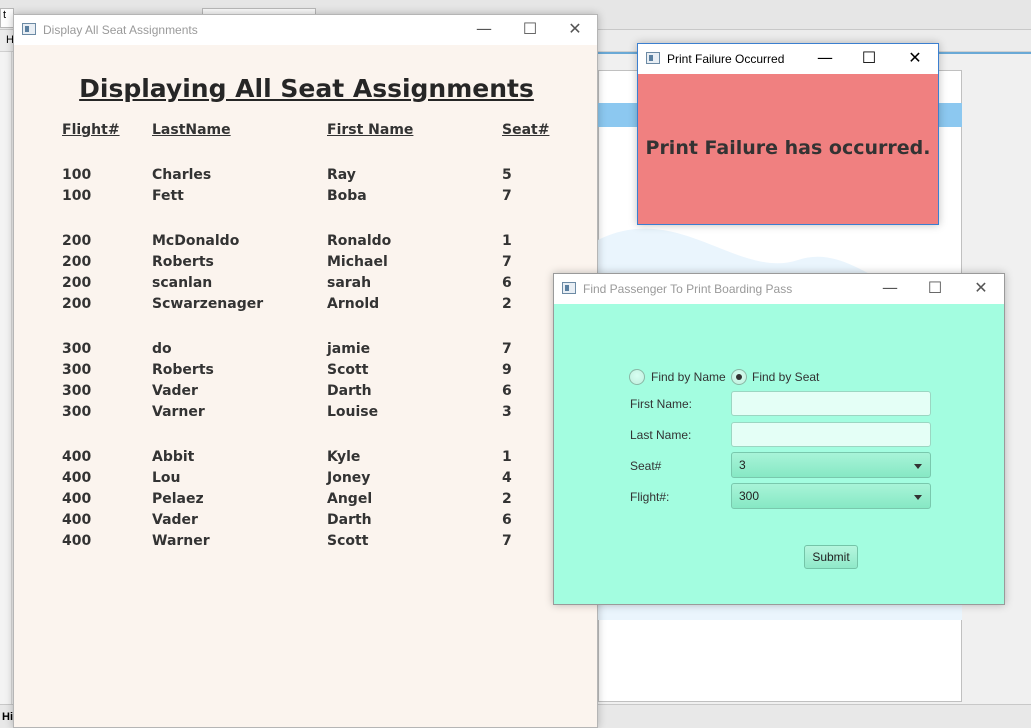 The width and height of the screenshot is (1031, 728). What do you see at coordinates (182, 175) in the screenshot?
I see `cell-last: Charles` at bounding box center [182, 175].